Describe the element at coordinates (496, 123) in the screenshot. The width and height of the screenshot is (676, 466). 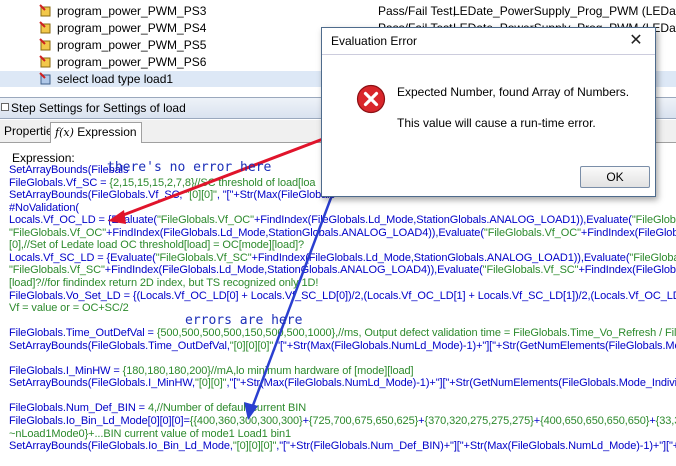
I see `dialog-message-secondary: This value will cause a run-time error.` at that location.